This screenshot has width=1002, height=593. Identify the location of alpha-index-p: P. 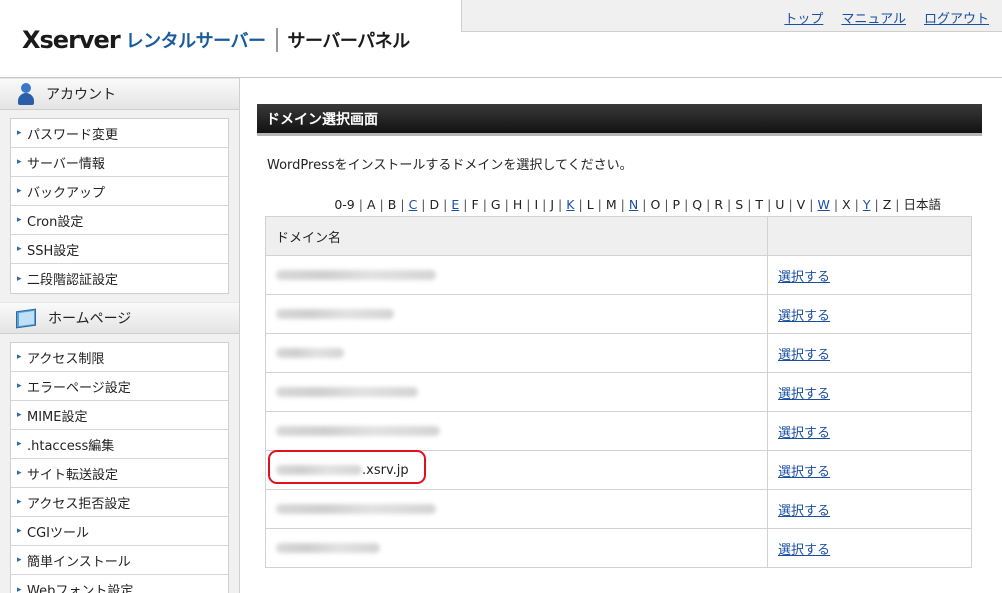
(677, 204).